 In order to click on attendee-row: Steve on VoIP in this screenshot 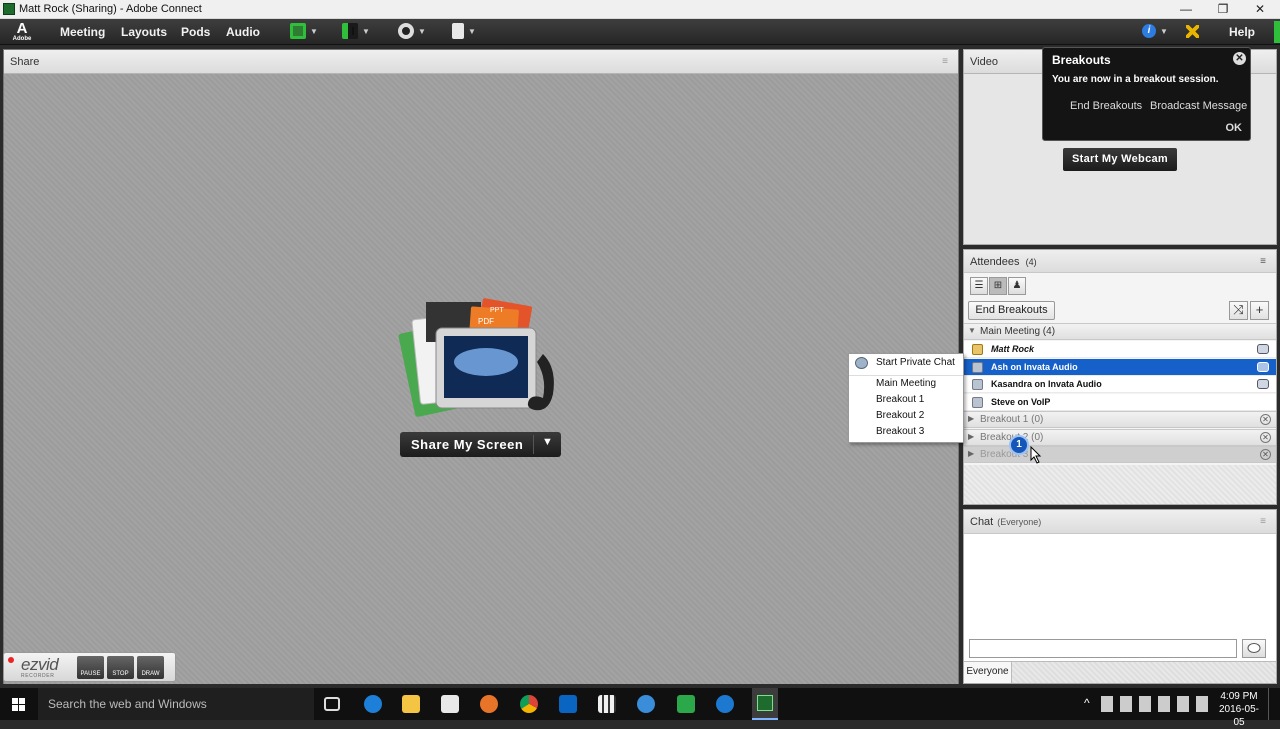, I will do `click(1120, 402)`.